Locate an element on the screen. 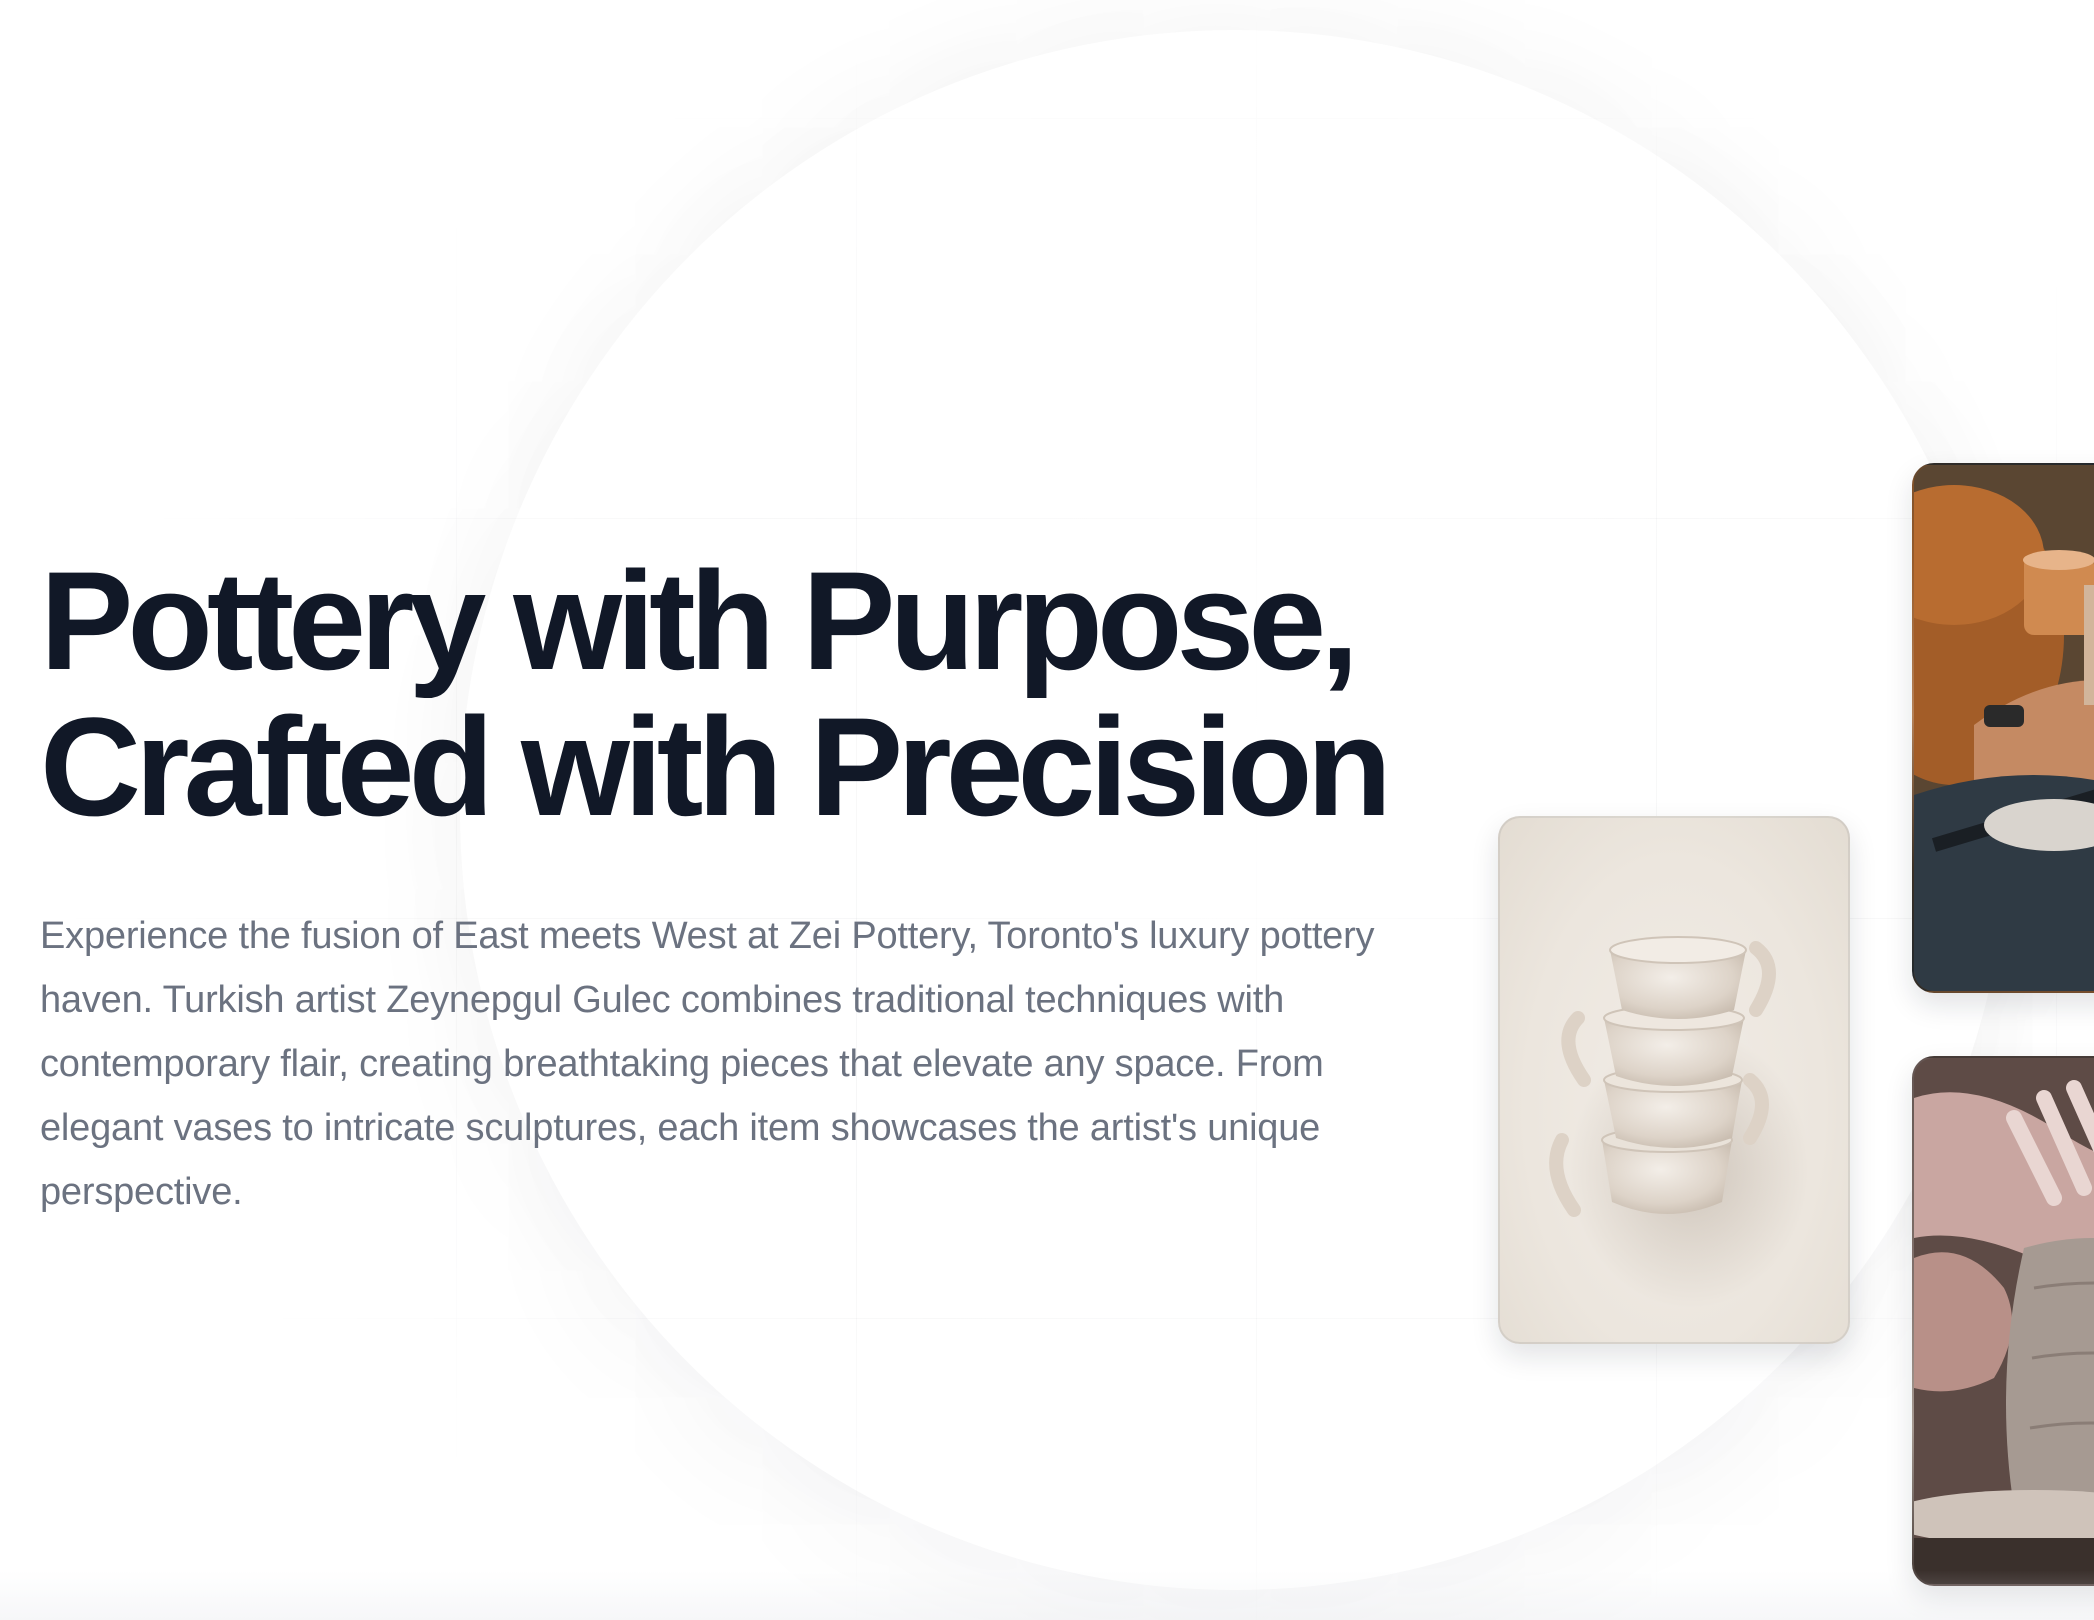  hero-title-line-2: Crafted with Precision is located at coordinates (716, 766).